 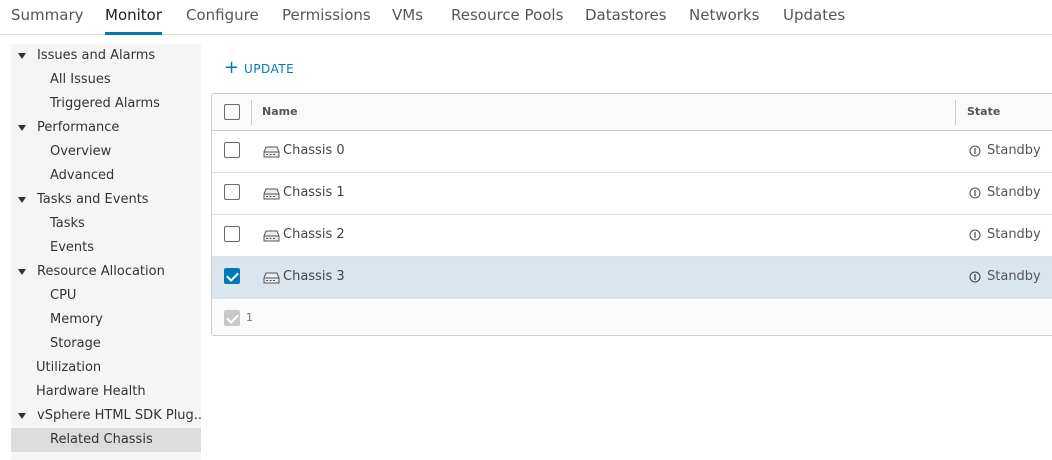 I want to click on tree-item-advanced: Advanced, so click(x=106, y=176).